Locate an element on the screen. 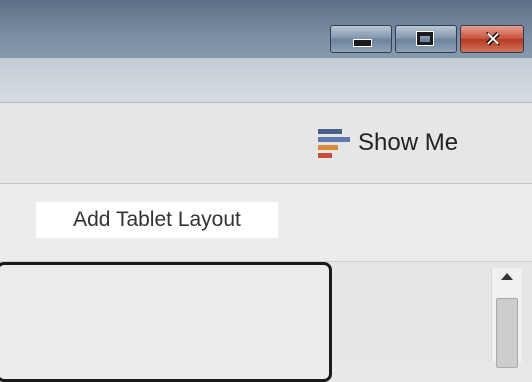 This screenshot has width=532, height=382. menu-bar is located at coordinates (266, 80).